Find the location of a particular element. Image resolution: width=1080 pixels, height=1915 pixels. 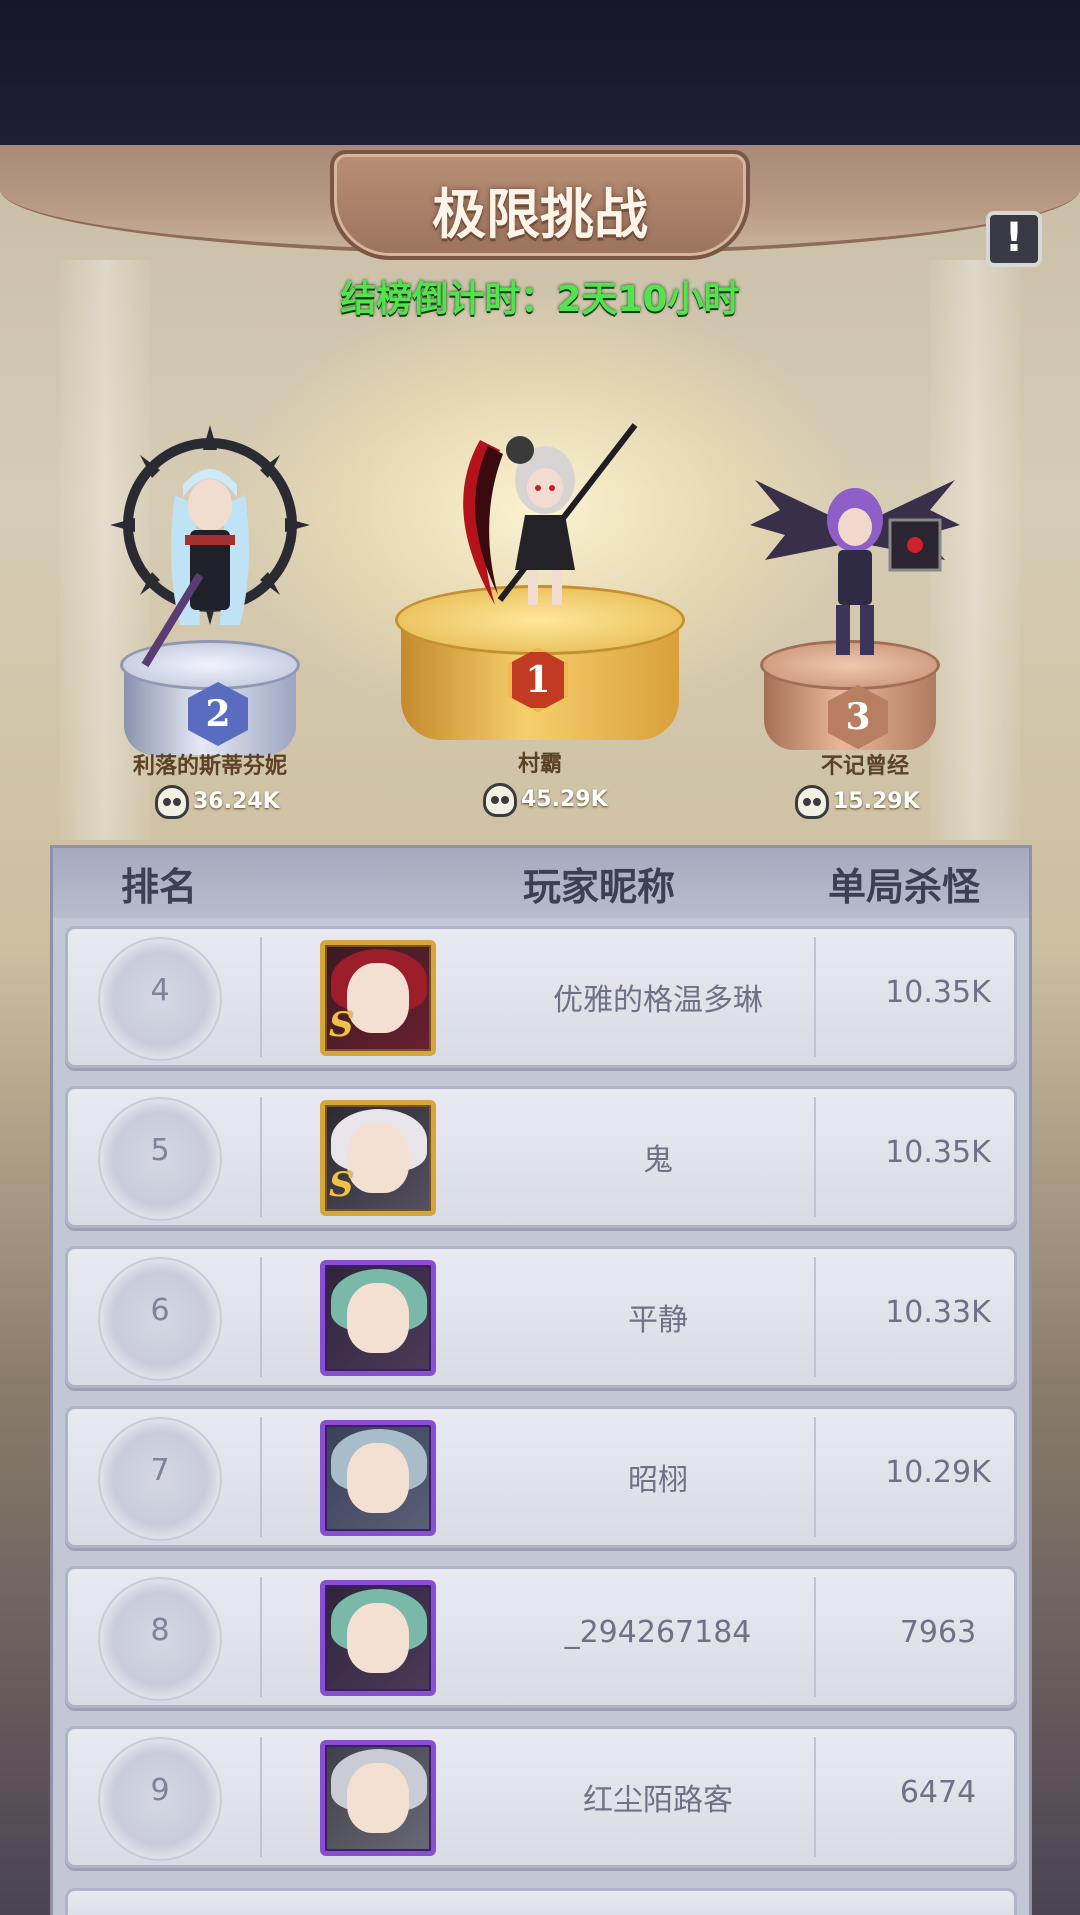

kill-count: 7963 is located at coordinates (938, 1632).